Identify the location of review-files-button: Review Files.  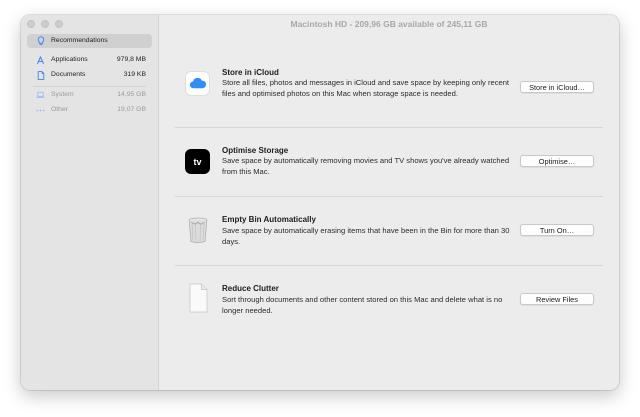
(557, 299).